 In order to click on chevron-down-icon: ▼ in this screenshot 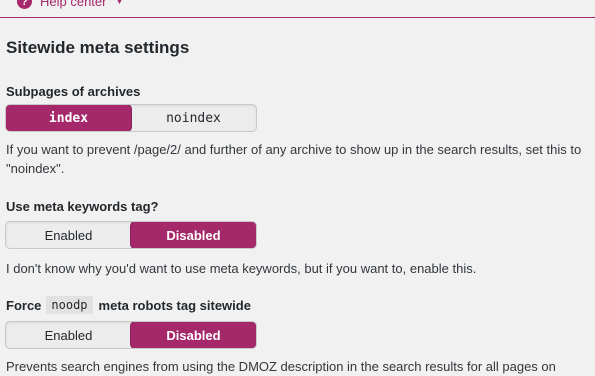, I will do `click(119, 3)`.